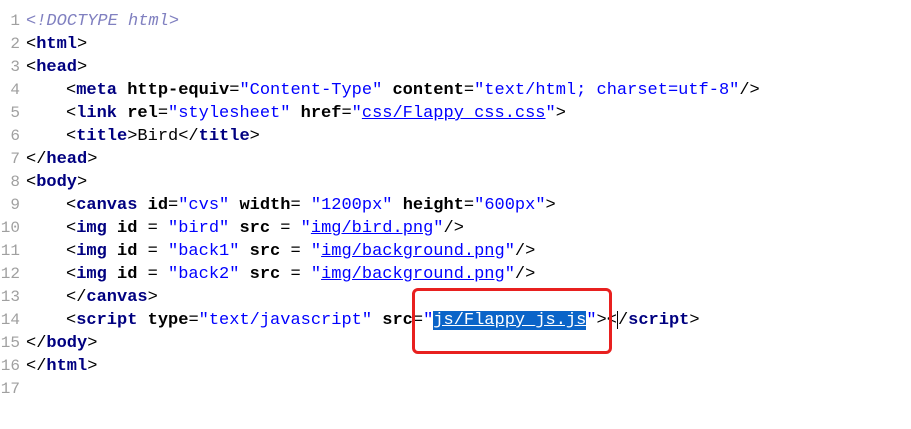  What do you see at coordinates (10, 320) in the screenshot?
I see `line-number: 14` at bounding box center [10, 320].